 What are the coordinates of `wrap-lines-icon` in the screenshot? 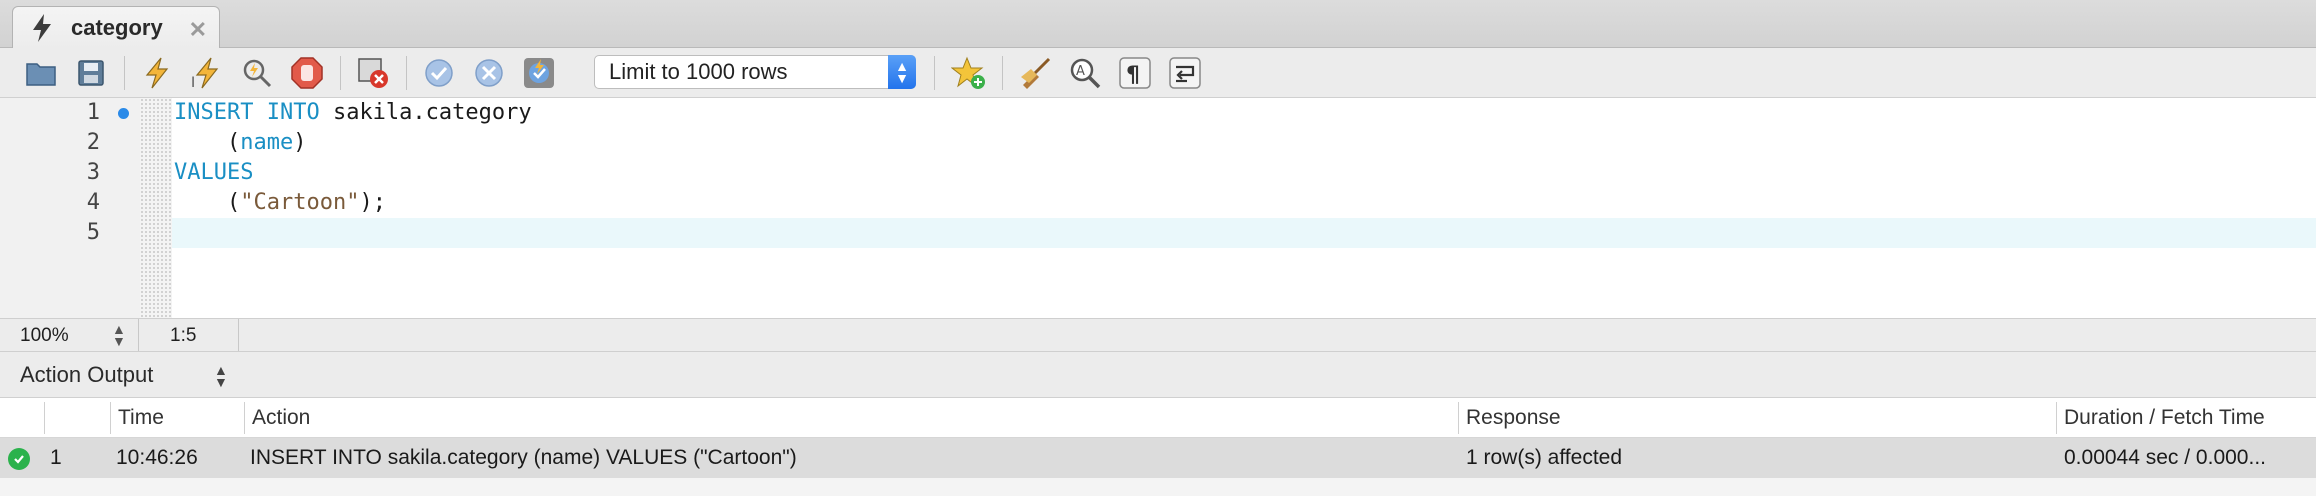 It's located at (1185, 73).